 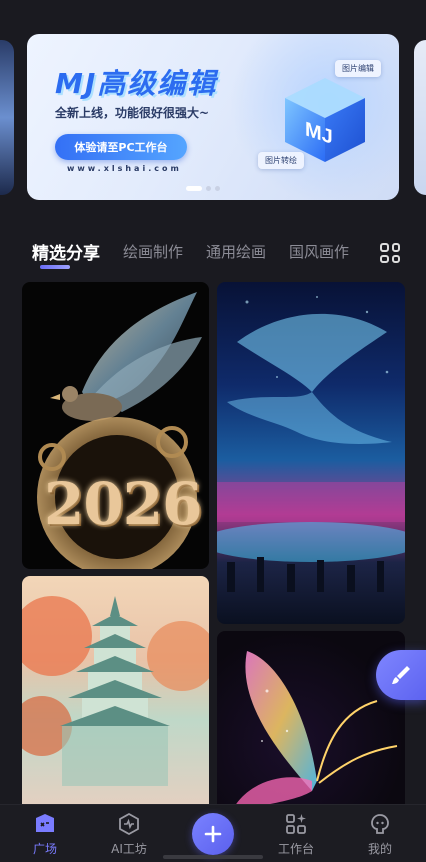 What do you see at coordinates (66, 251) in the screenshot?
I see `tab-featured: 精选分享` at bounding box center [66, 251].